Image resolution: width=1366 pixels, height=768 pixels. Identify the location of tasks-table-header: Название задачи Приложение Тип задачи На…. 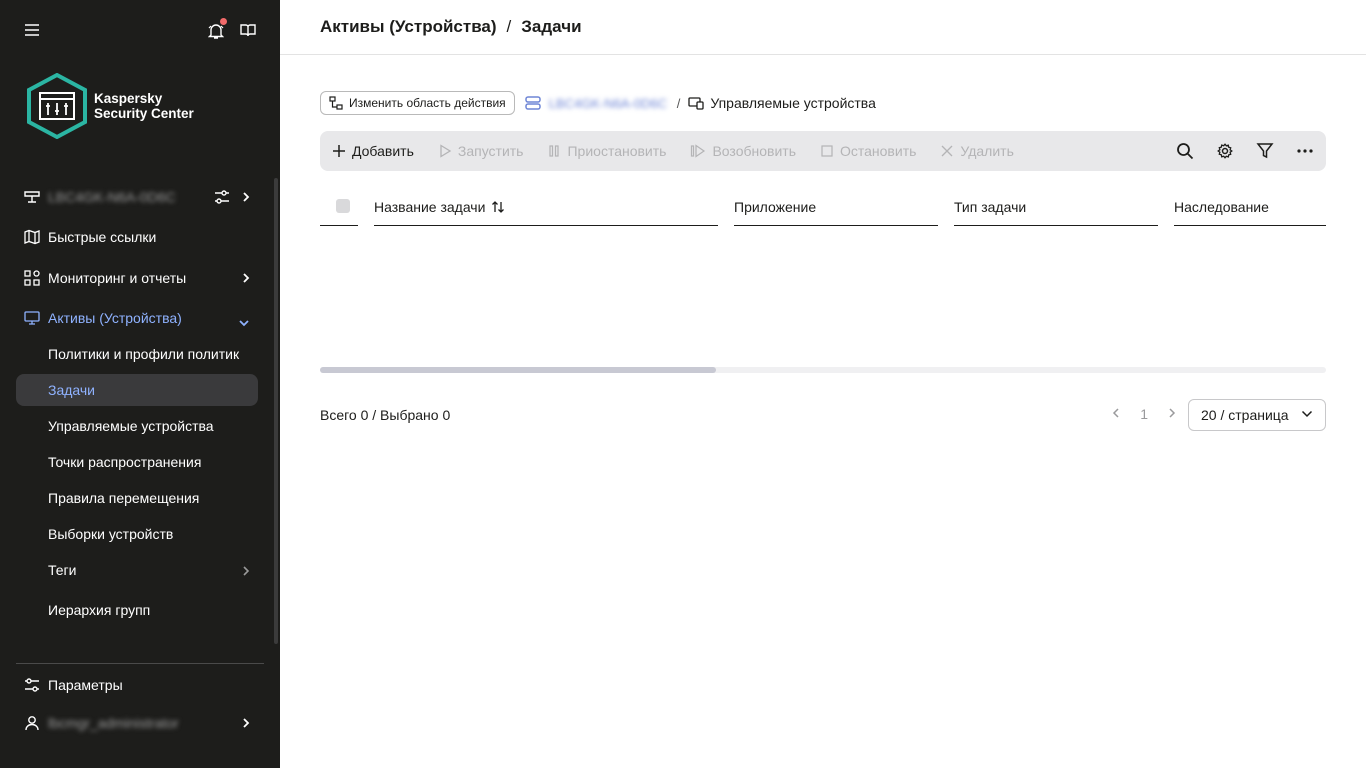
(823, 207).